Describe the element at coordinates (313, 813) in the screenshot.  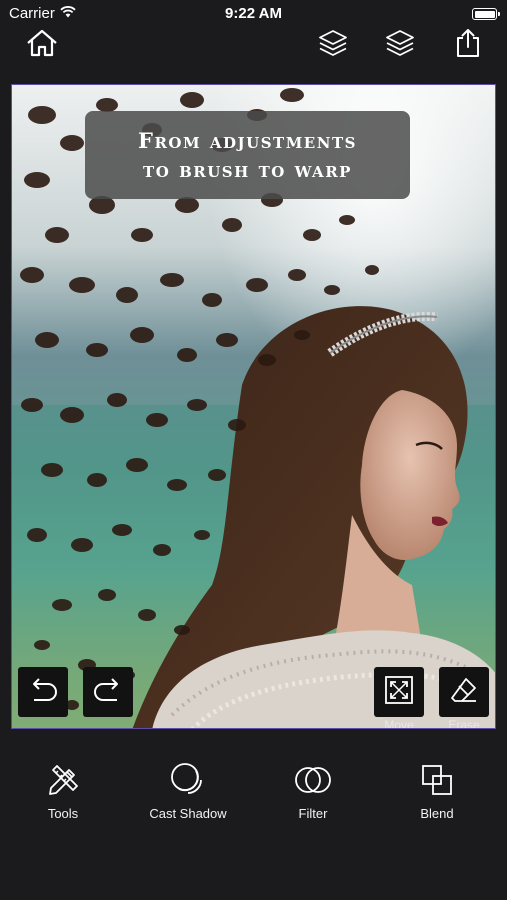
I see `filter-label: Filter` at that location.